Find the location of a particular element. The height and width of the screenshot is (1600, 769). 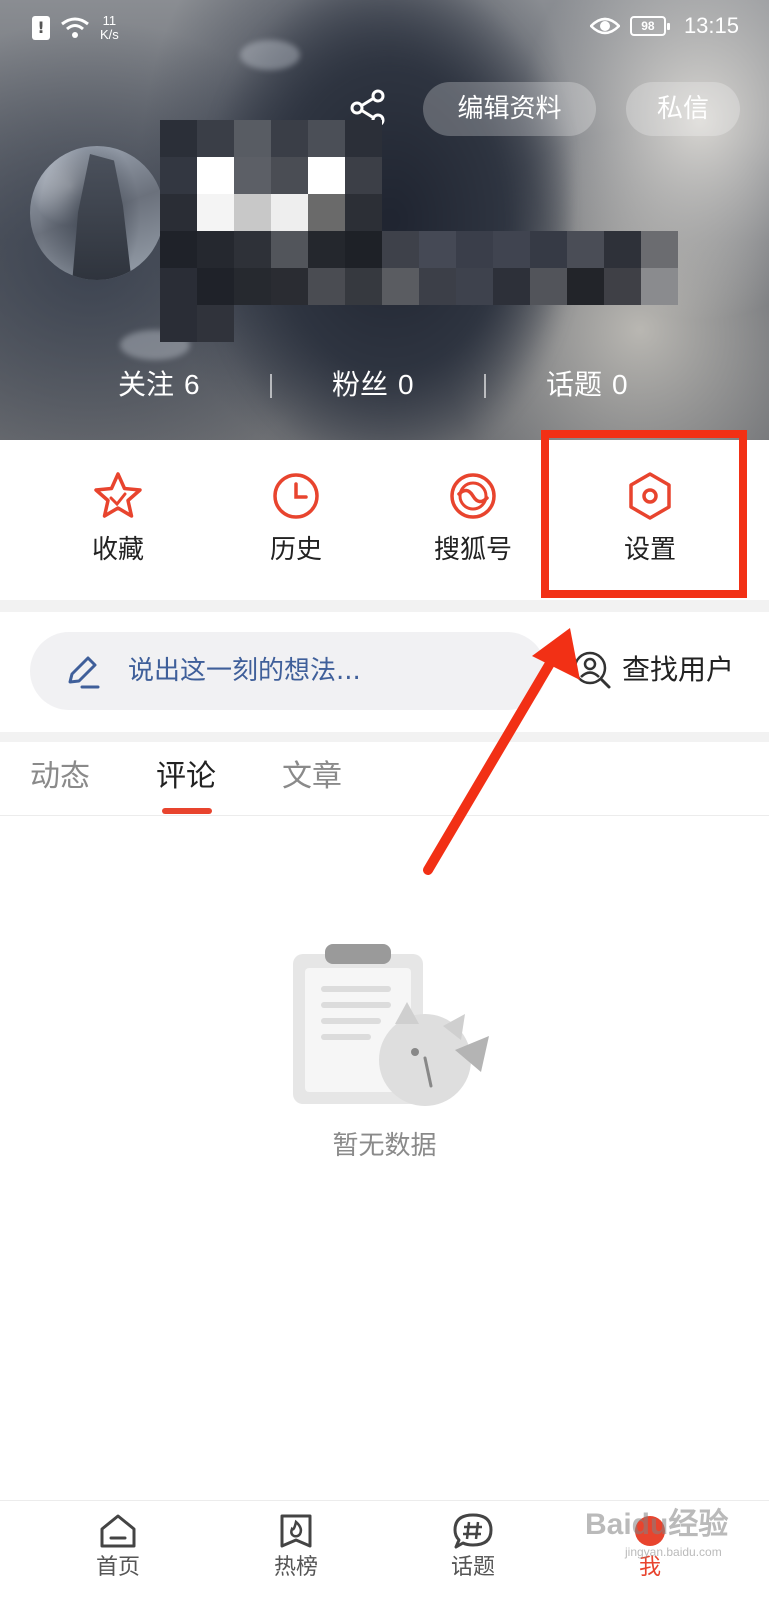

empty-state: 暂无数据 is located at coordinates (384, 1051).